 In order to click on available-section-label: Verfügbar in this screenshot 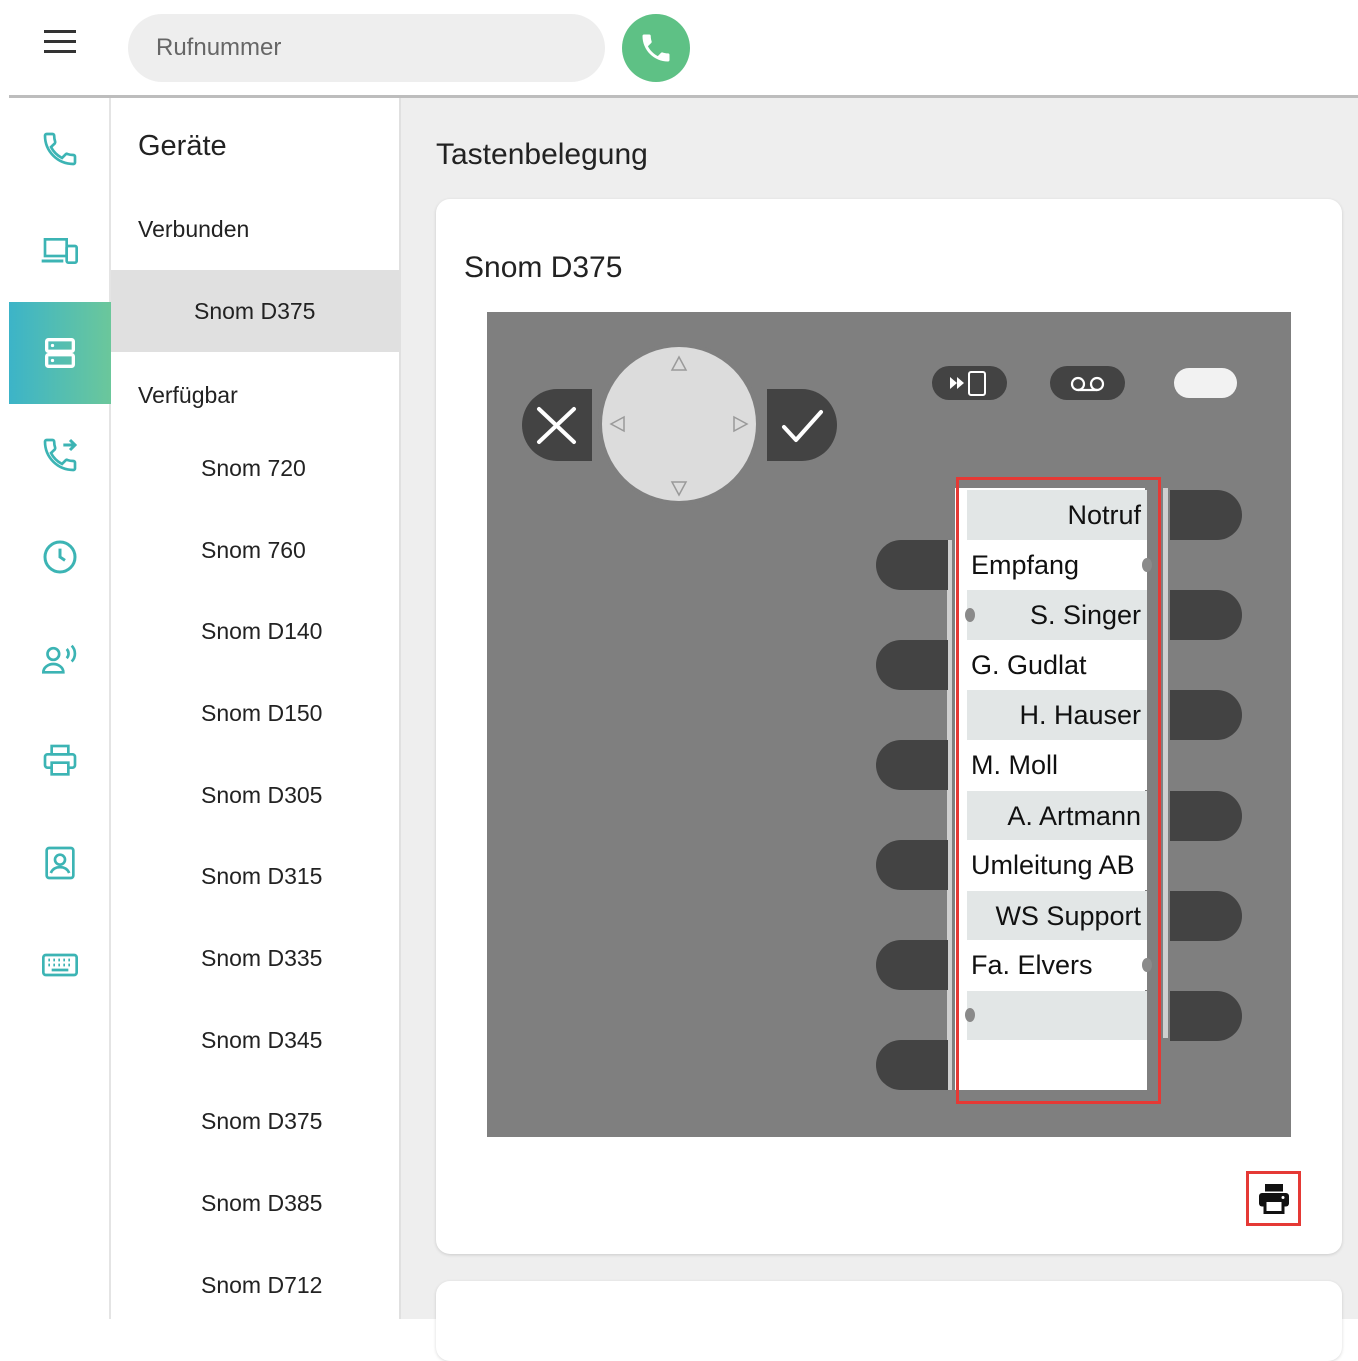, I will do `click(188, 395)`.